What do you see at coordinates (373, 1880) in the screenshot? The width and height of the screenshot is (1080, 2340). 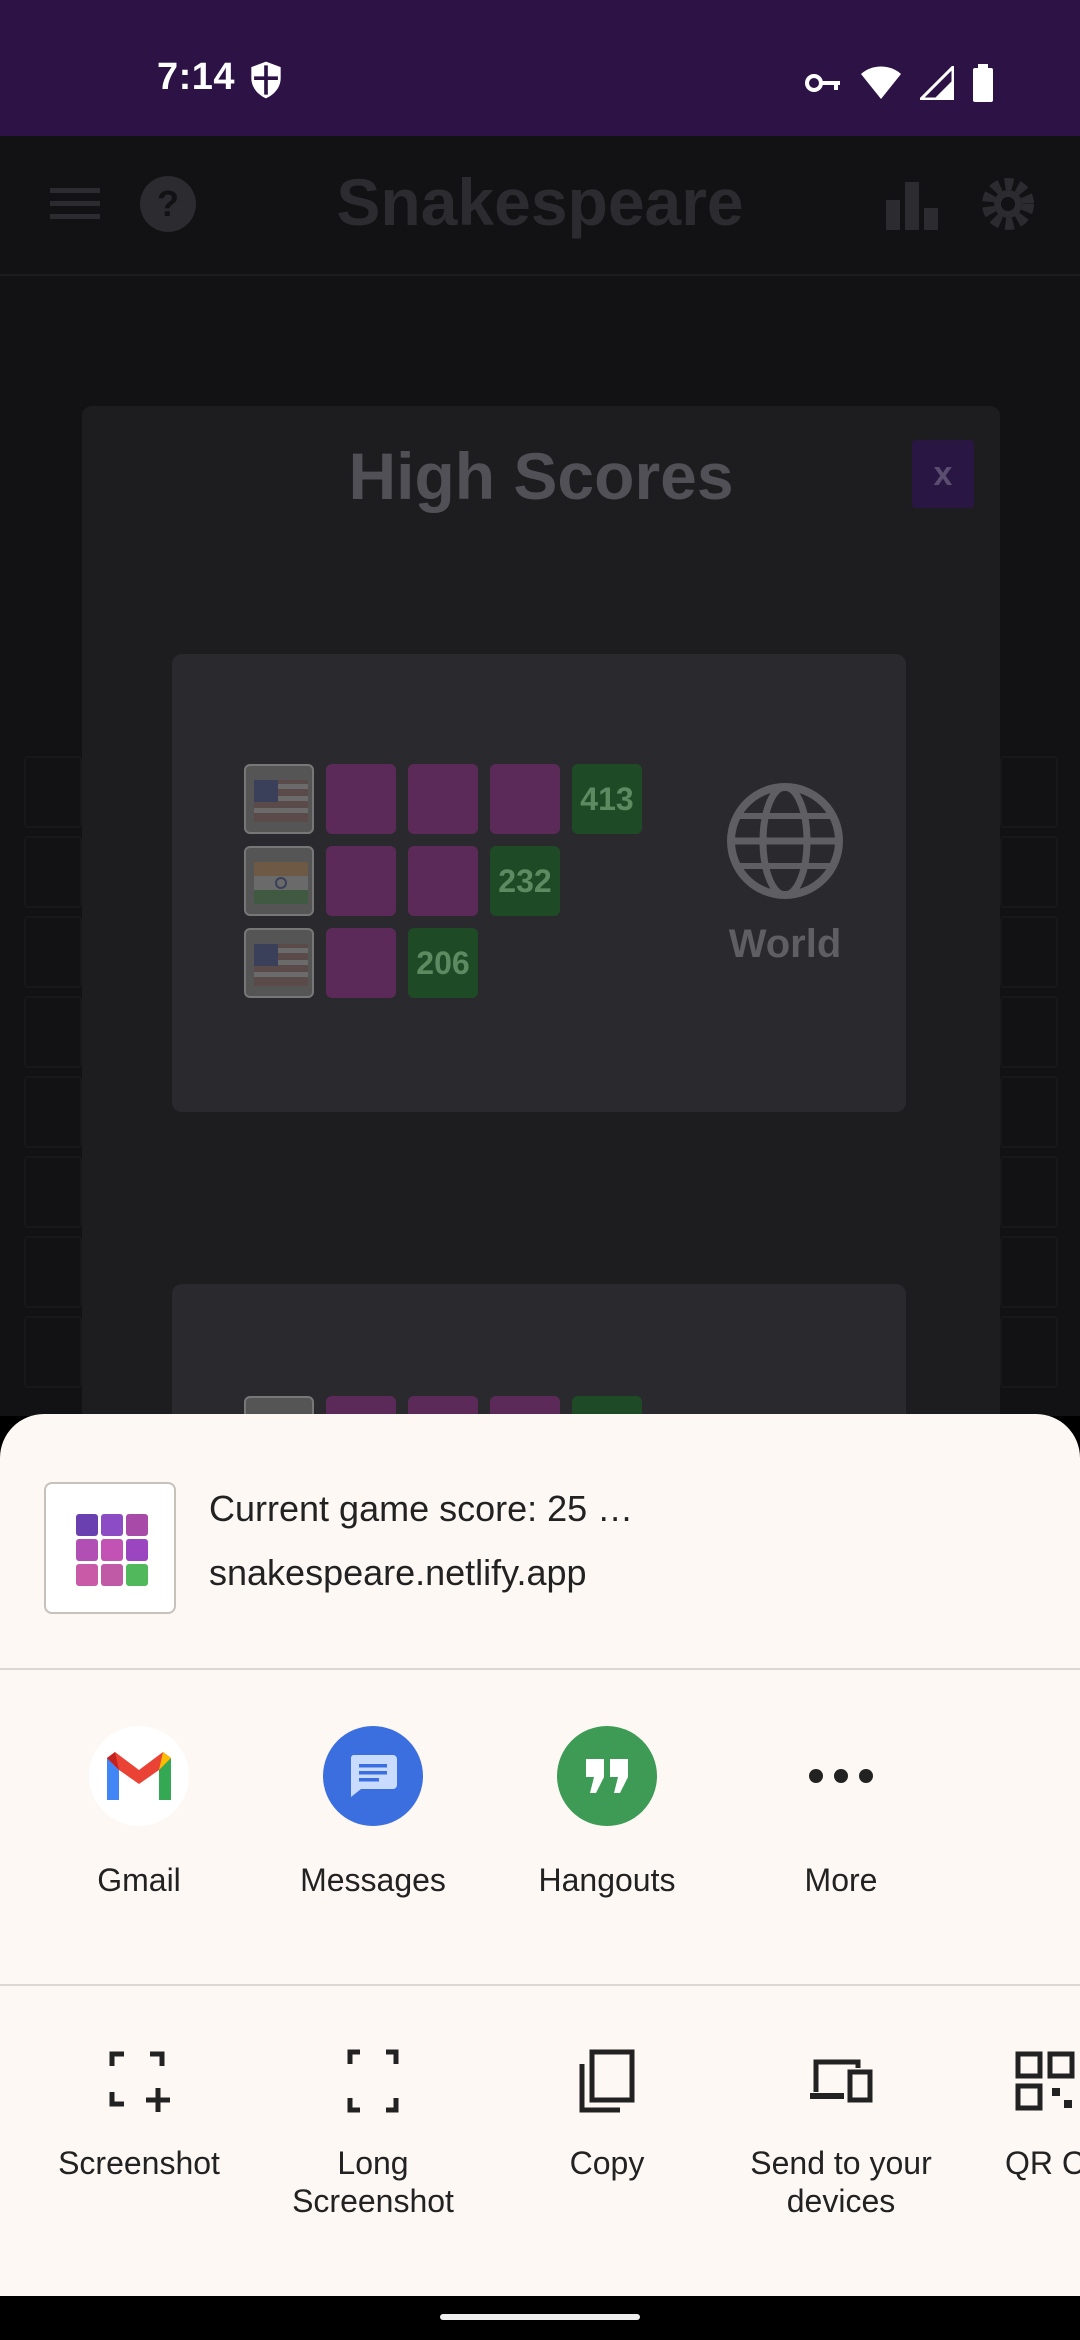 I see `share-target-label: Messages` at bounding box center [373, 1880].